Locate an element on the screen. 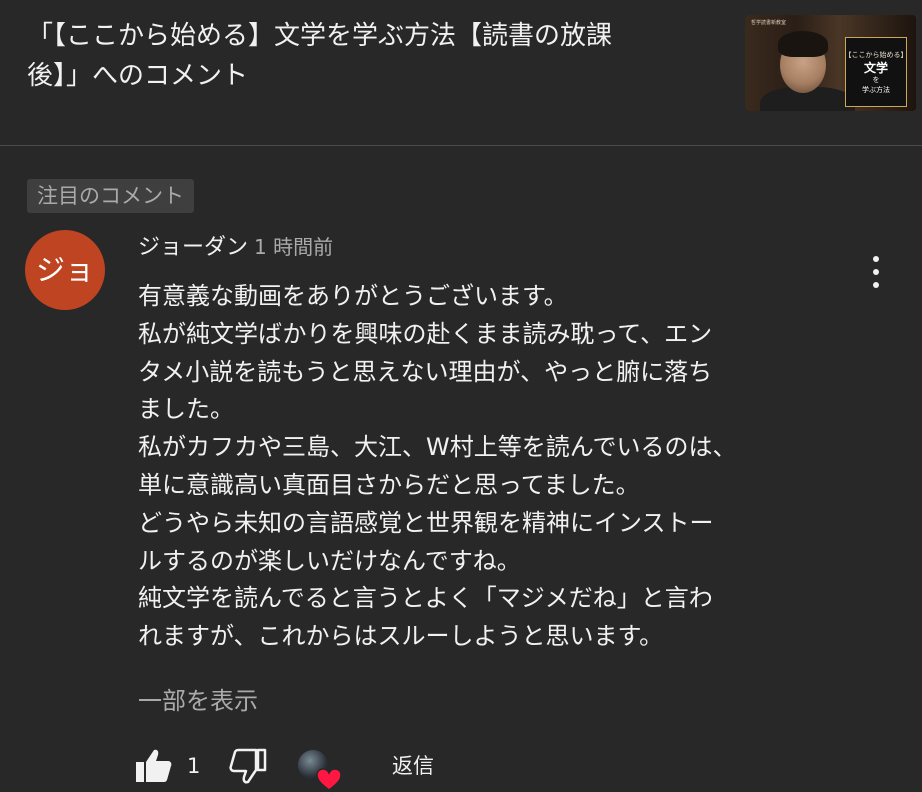 This screenshot has height=792, width=922. thumbnail-person-hair is located at coordinates (803, 44).